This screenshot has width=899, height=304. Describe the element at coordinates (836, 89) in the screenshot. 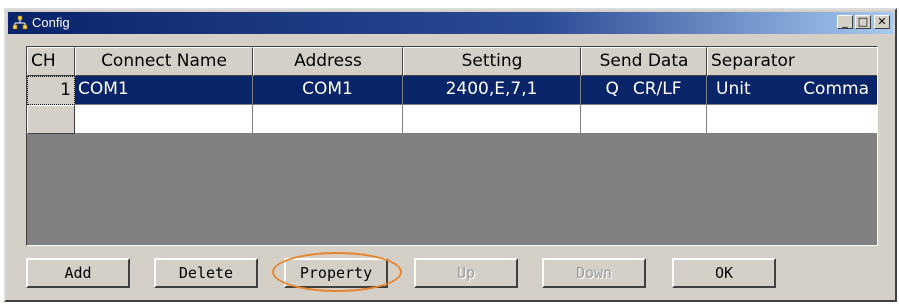

I see `separator-value: Comma` at that location.